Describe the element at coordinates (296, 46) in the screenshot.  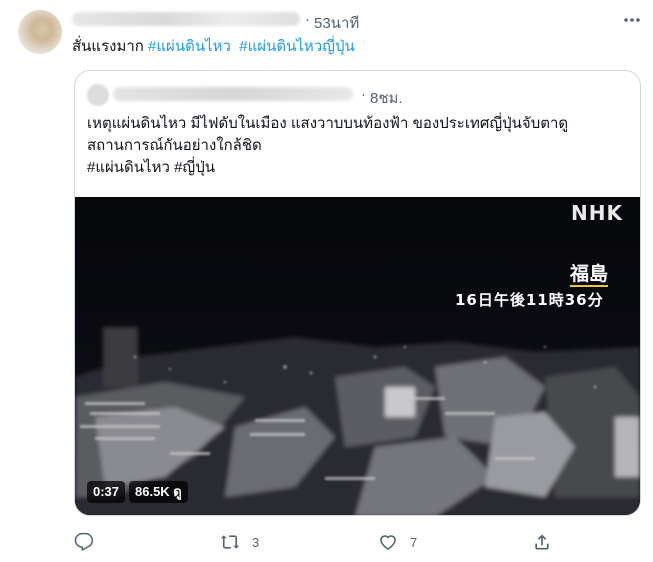
I see `hashtag-link: #แผ่นดินไหวญี่ปุ่น` at that location.